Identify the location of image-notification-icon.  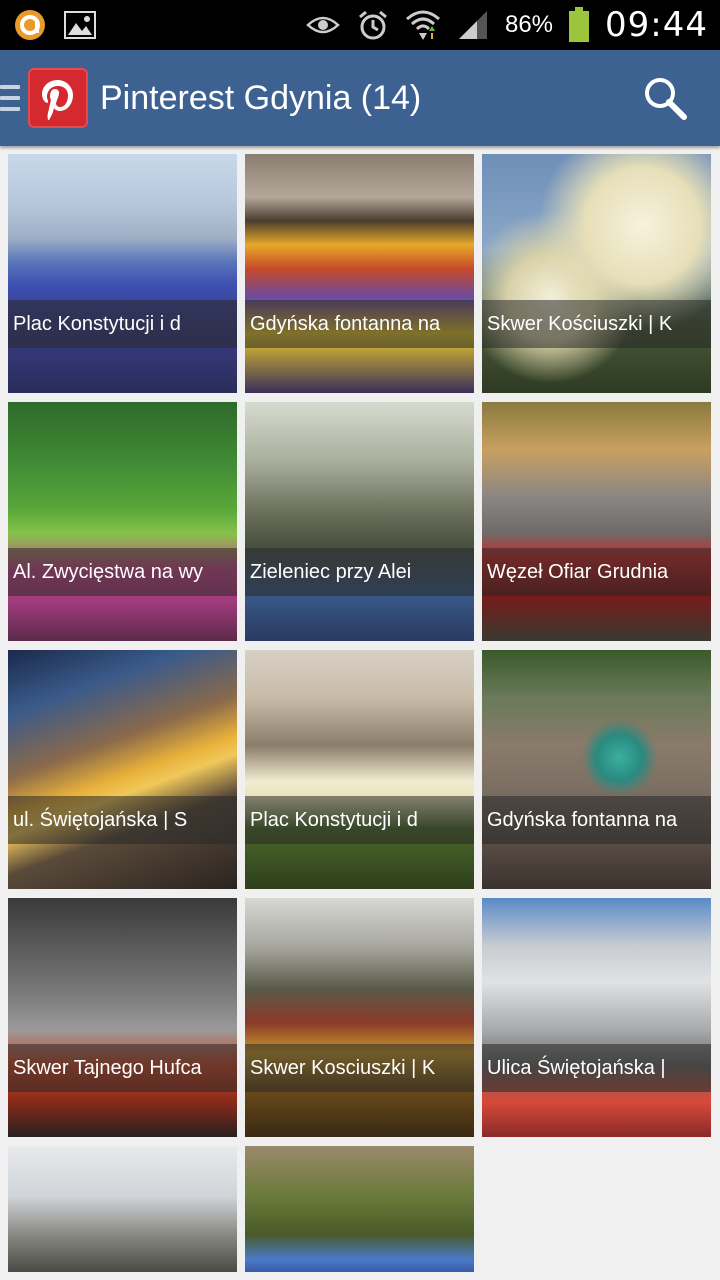
(80, 25).